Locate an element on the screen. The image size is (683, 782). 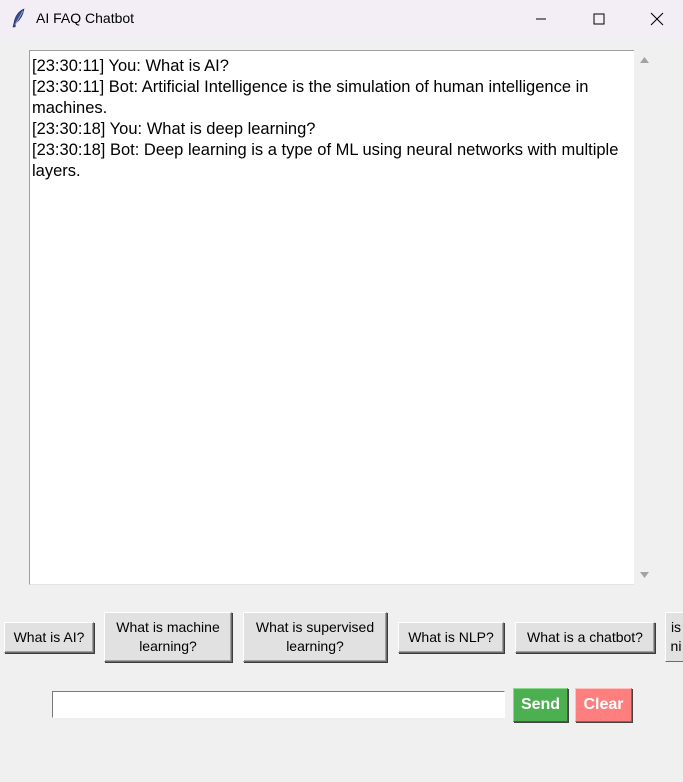
minimize-icon is located at coordinates (541, 18).